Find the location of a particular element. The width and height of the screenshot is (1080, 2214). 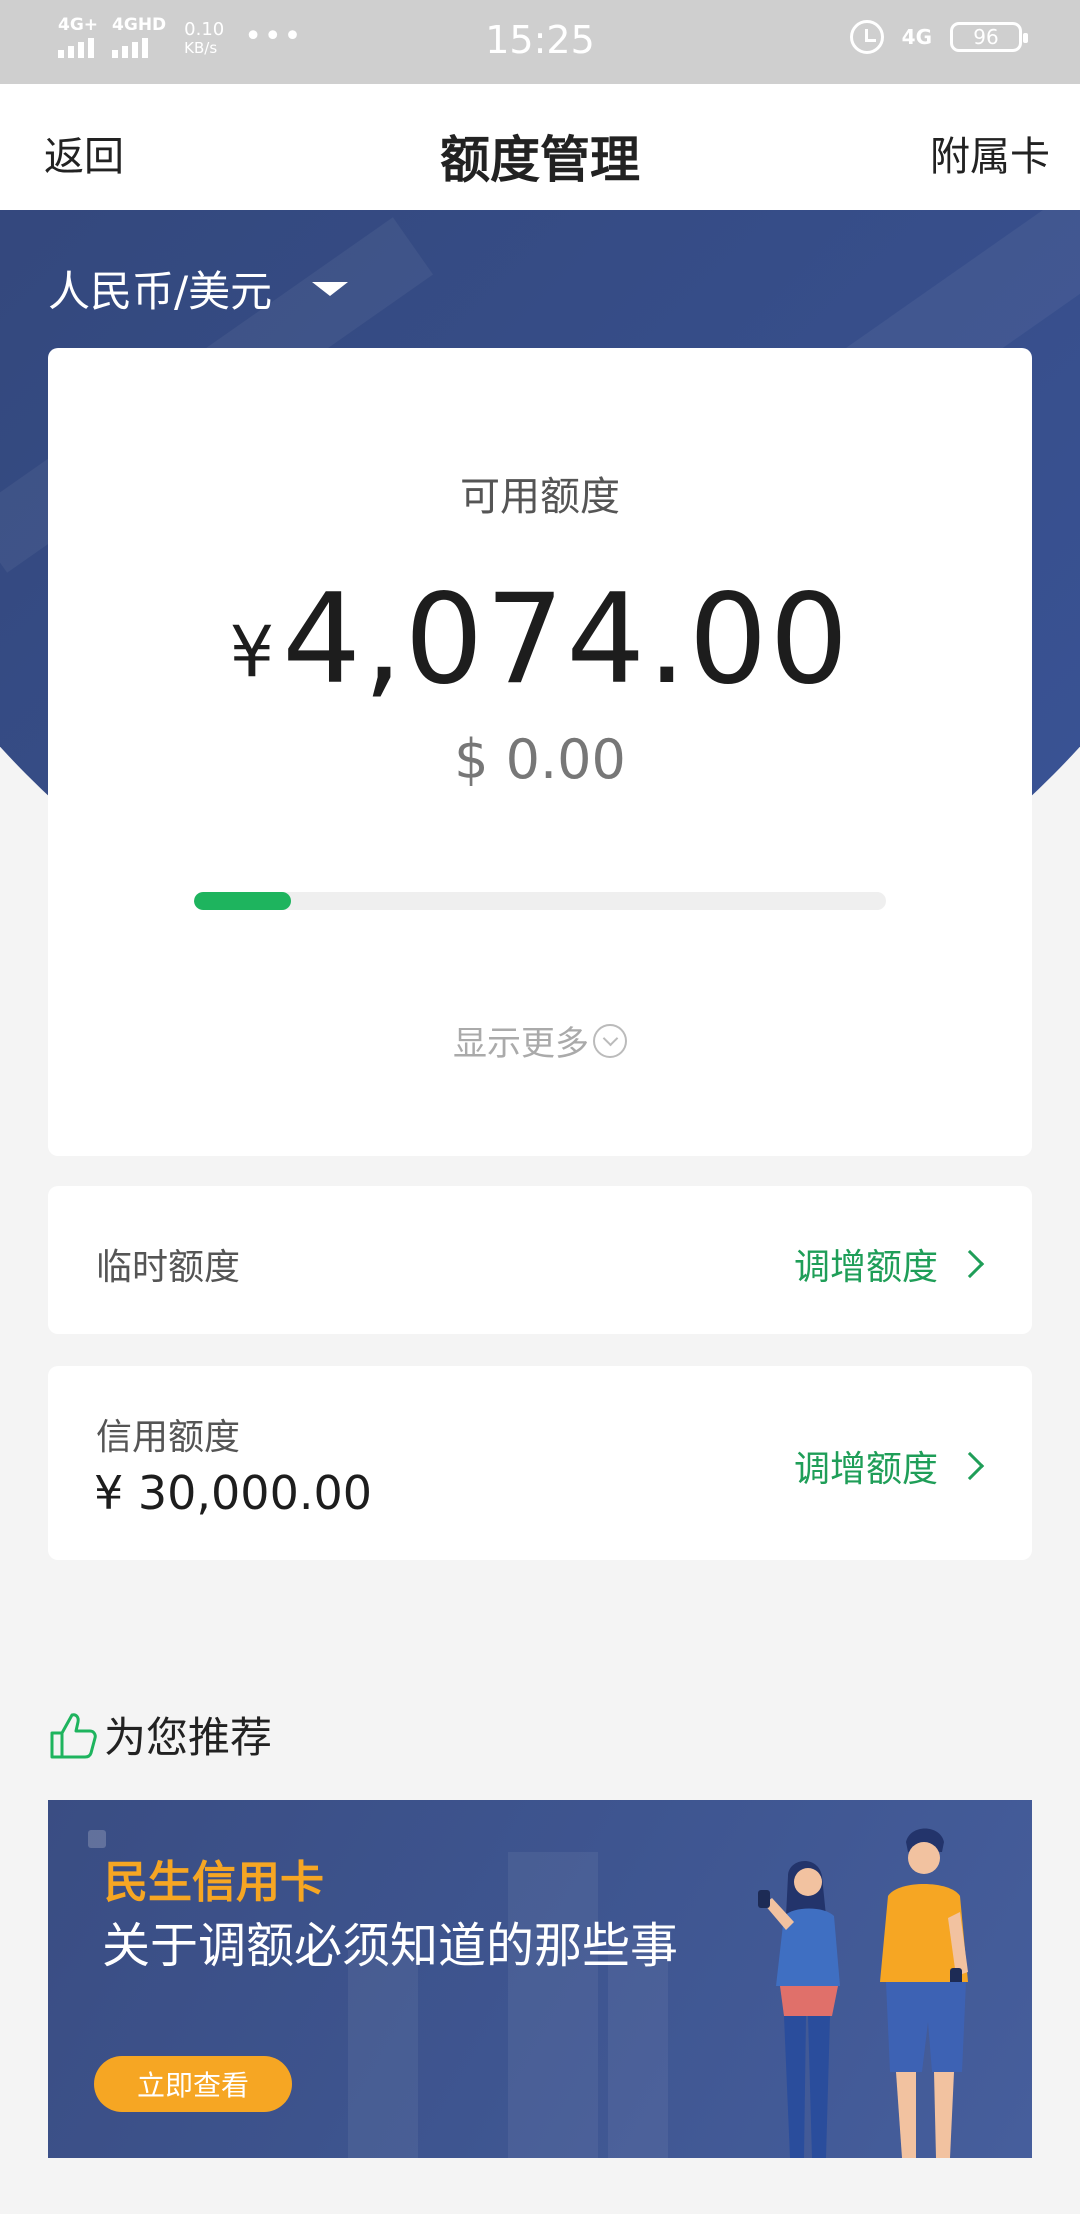

limit-usage-progress-fill is located at coordinates (242, 901).